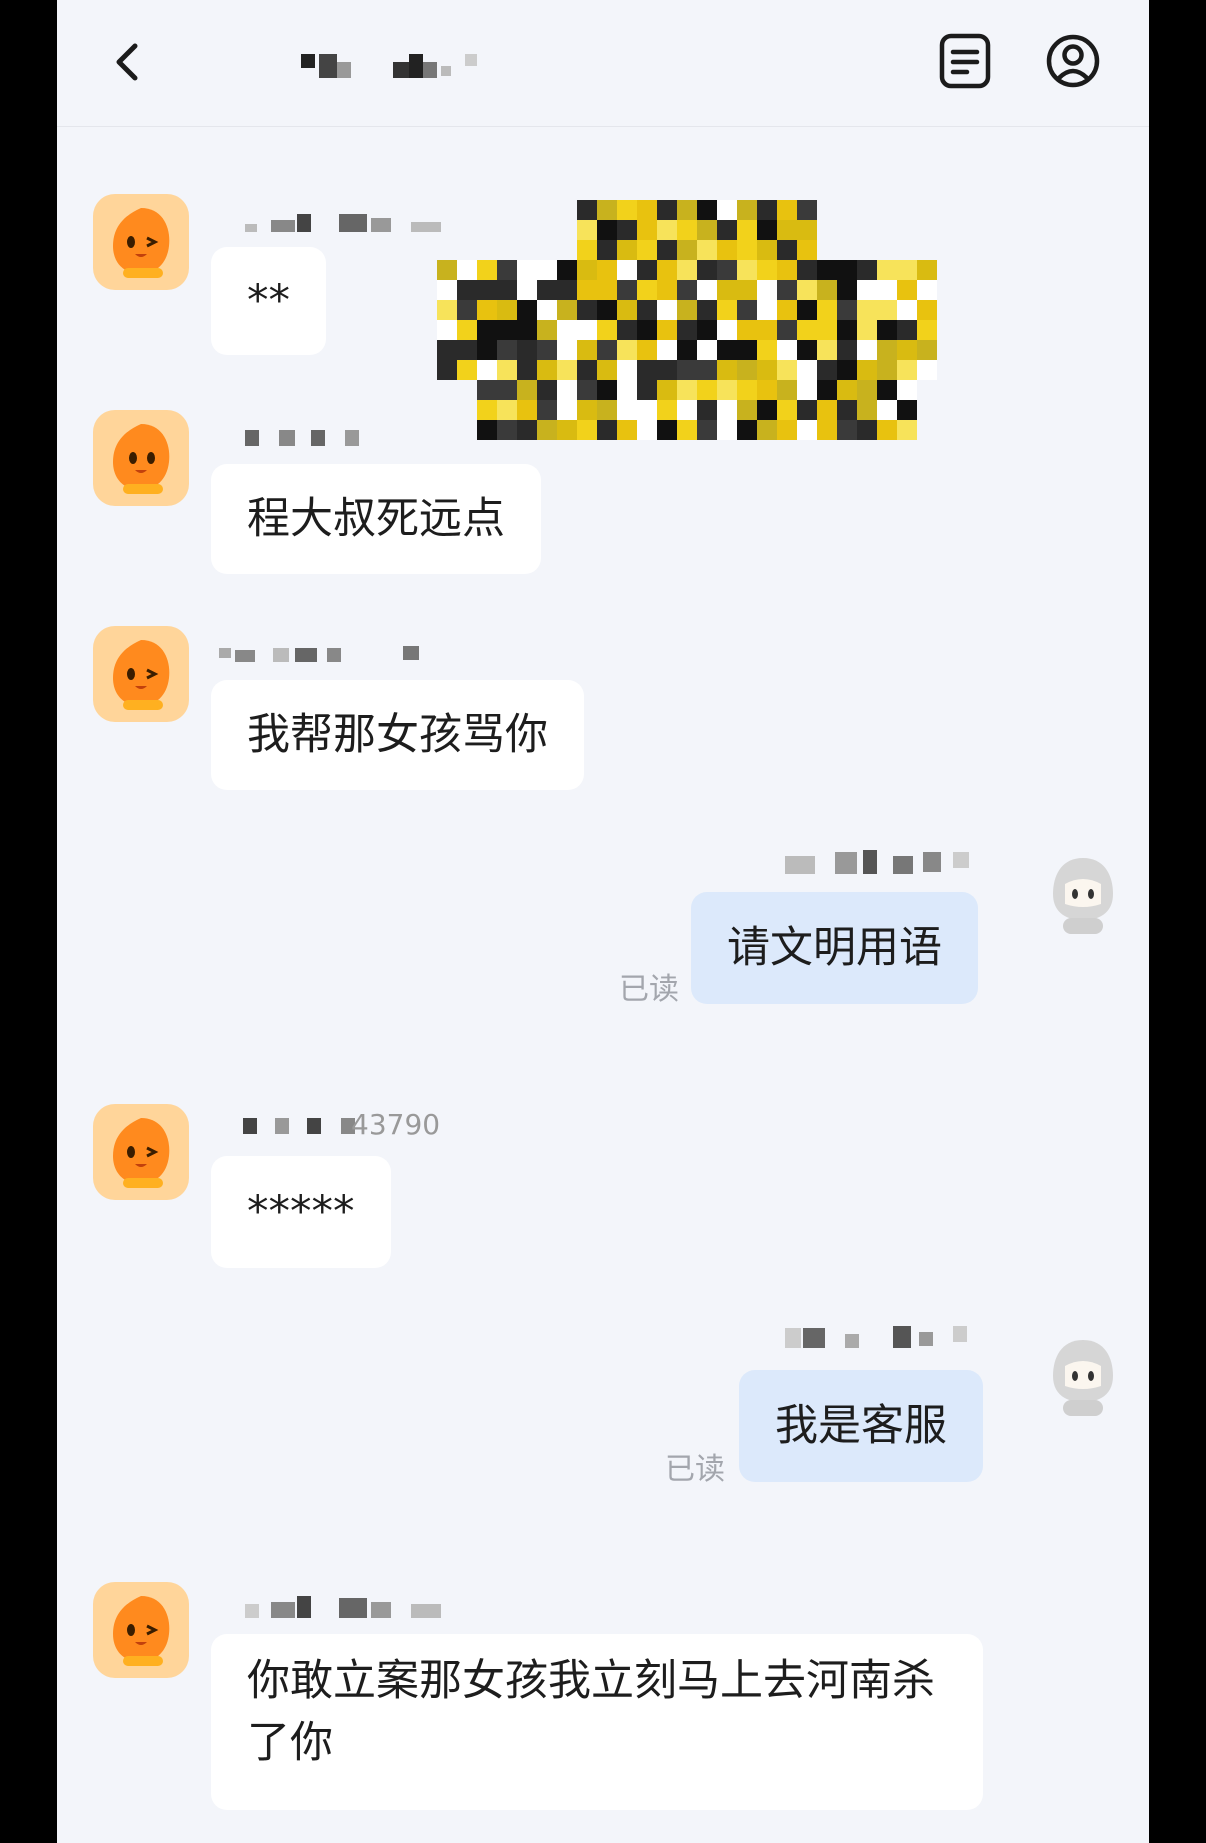 The height and width of the screenshot is (1843, 1206). I want to click on chat-title-redacted, so click(389, 66).